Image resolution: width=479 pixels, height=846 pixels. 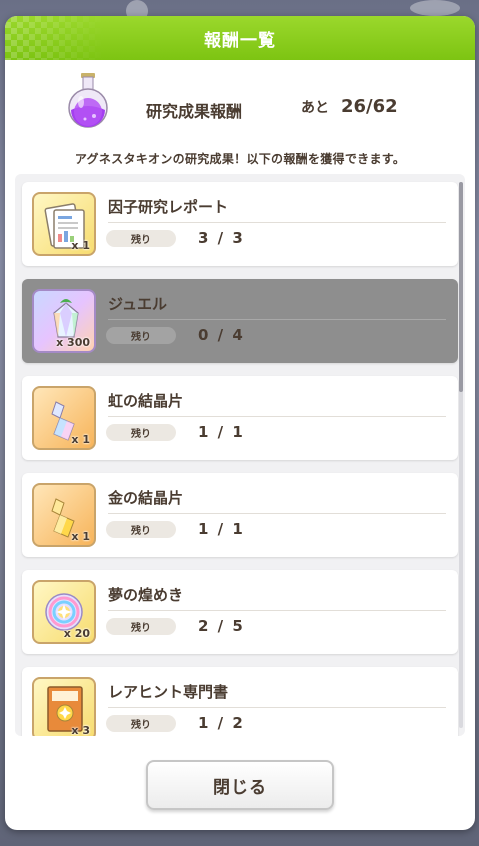 What do you see at coordinates (461, 455) in the screenshot?
I see `scrollbar` at bounding box center [461, 455].